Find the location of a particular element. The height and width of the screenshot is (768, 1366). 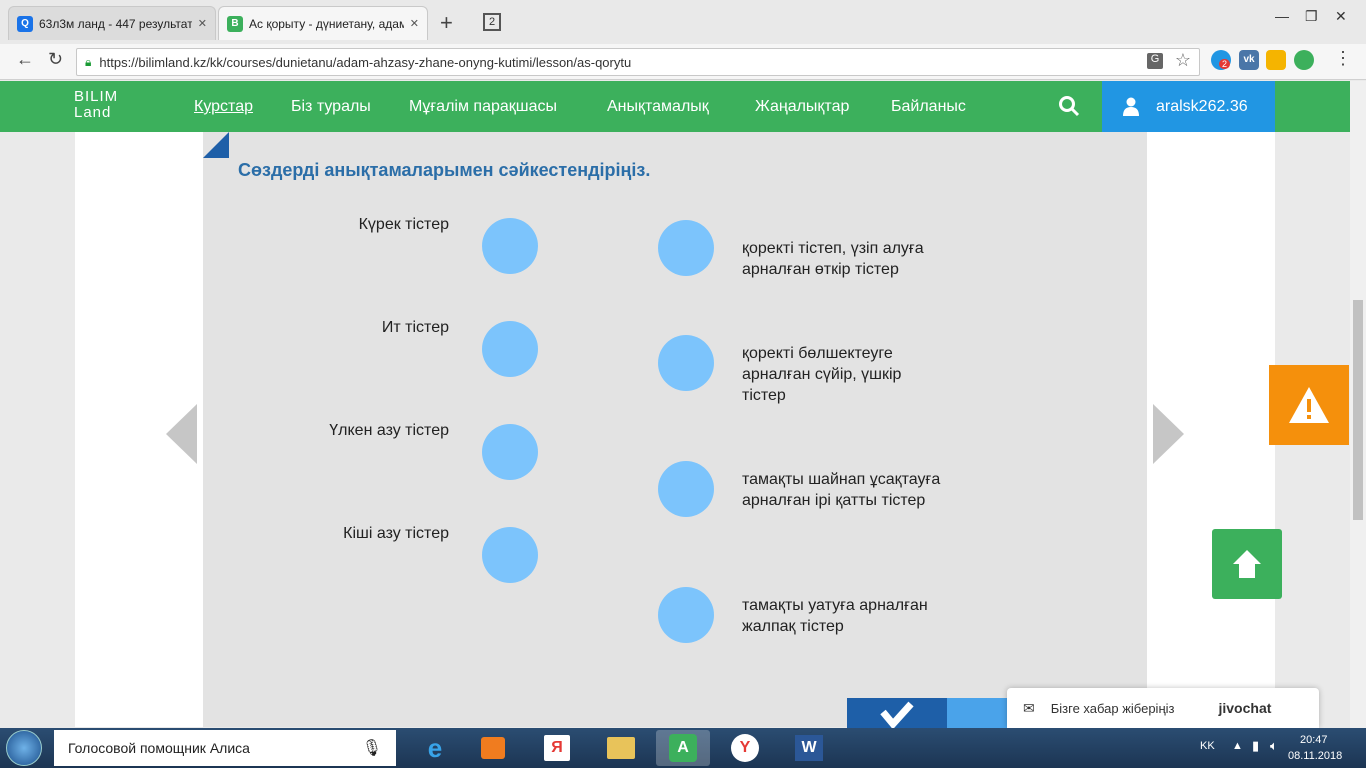

panel-corner-decoration is located at coordinates (216, 145).